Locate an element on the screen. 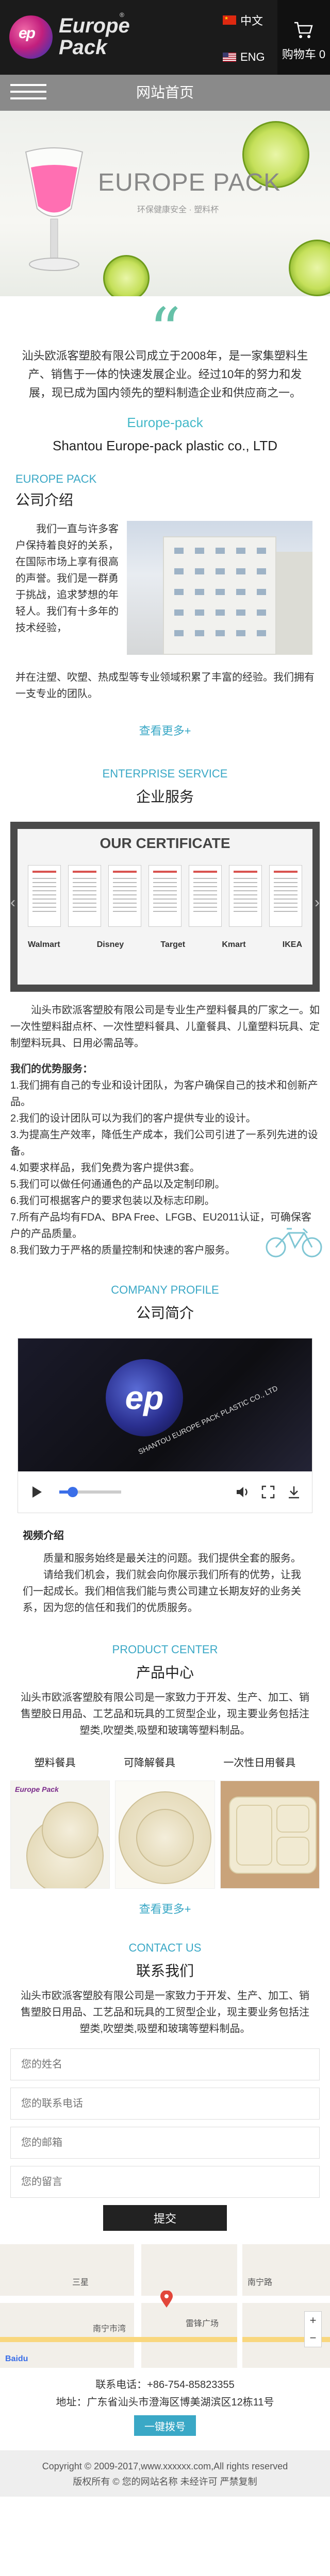 The height and width of the screenshot is (2576, 330). carousel-next-icon: › is located at coordinates (317, 902).